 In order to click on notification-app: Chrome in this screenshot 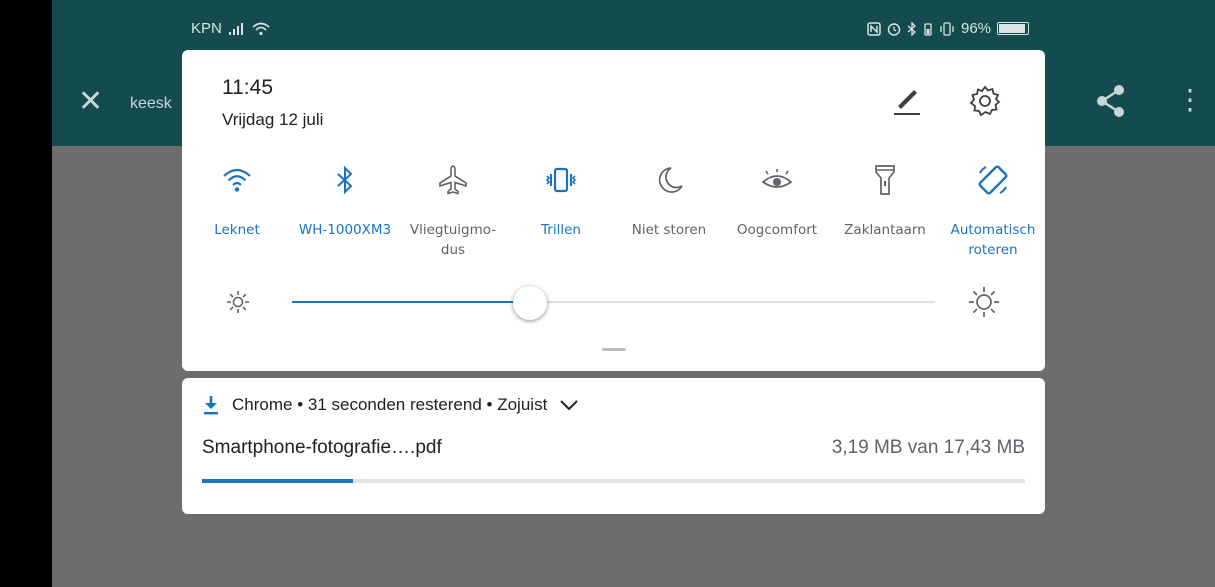, I will do `click(262, 404)`.